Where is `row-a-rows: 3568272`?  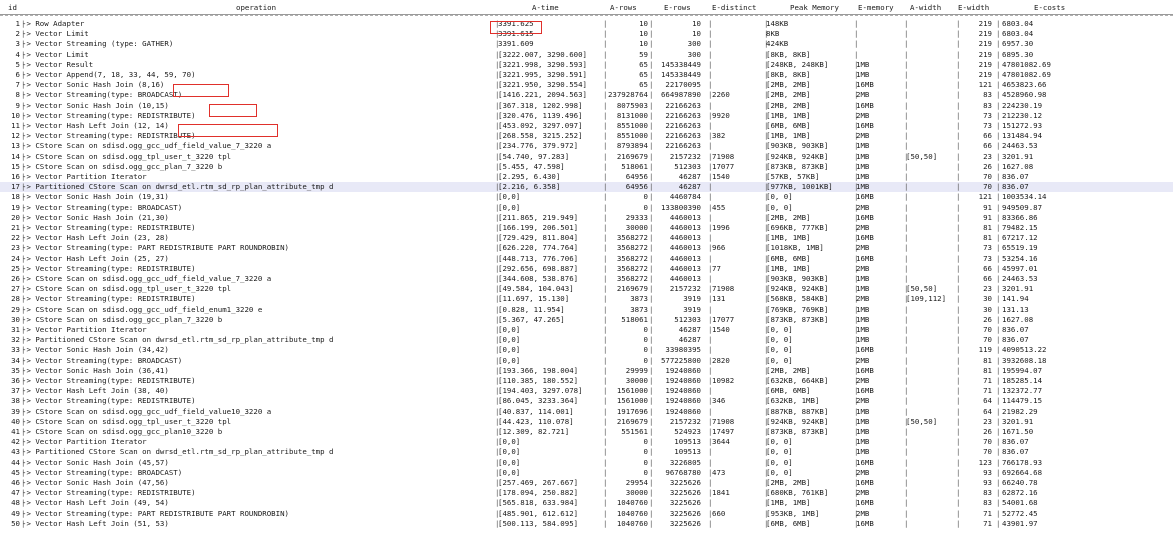
row-a-rows: 3568272 is located at coordinates (632, 278).